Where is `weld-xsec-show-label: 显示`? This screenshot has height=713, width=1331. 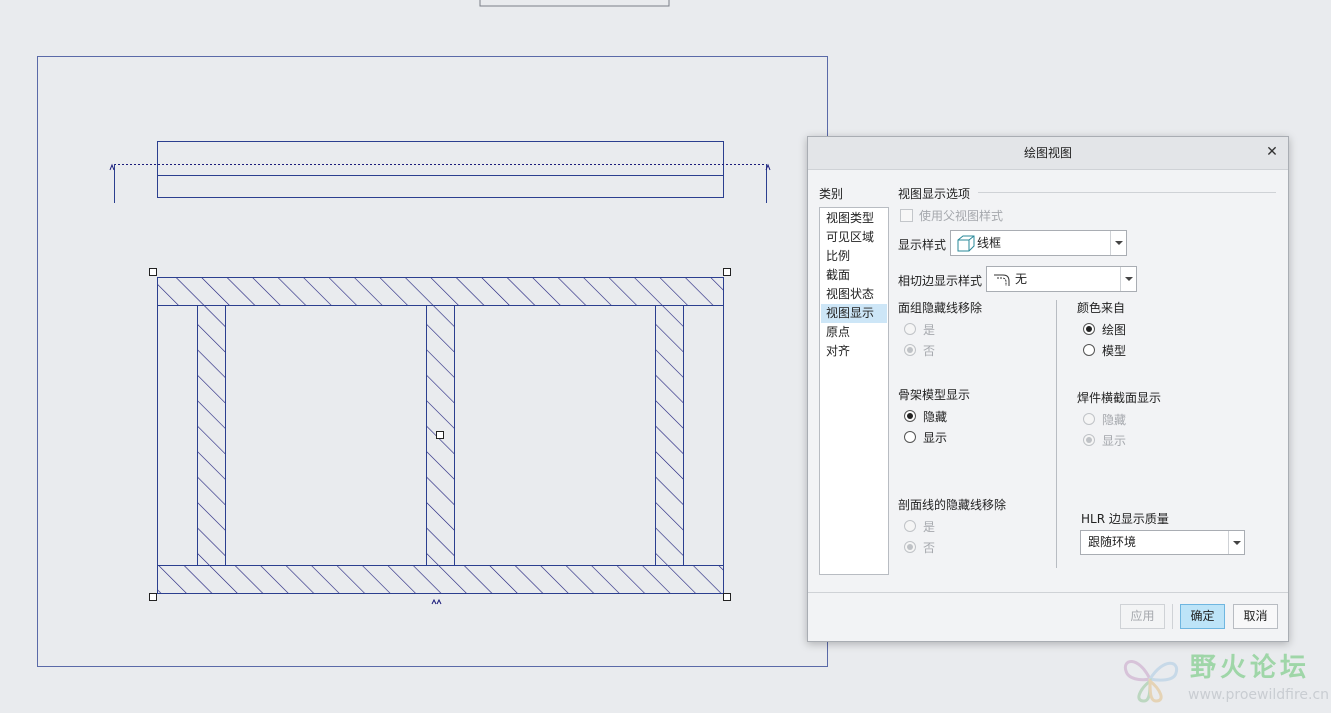 weld-xsec-show-label: 显示 is located at coordinates (1114, 441).